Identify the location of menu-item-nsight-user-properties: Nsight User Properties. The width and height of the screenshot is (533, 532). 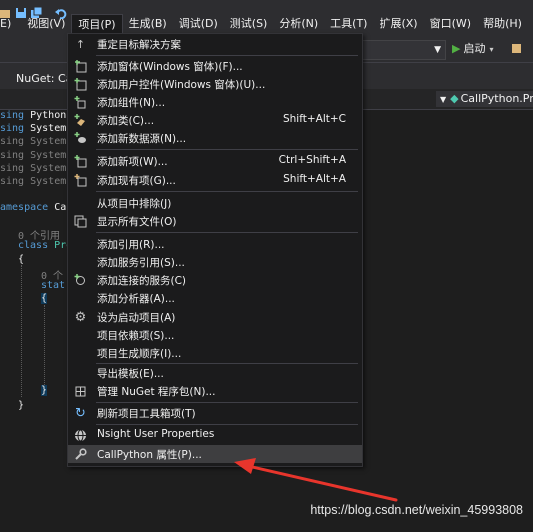
(215, 435).